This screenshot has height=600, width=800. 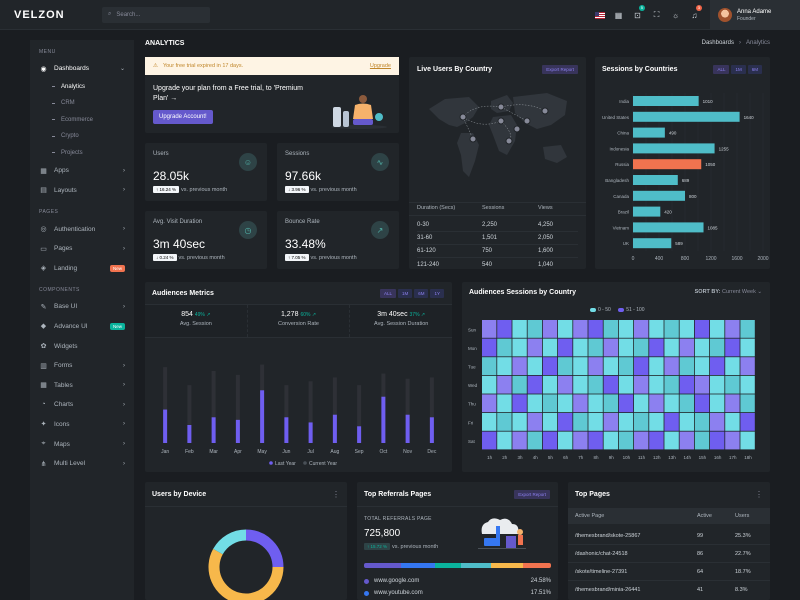 What do you see at coordinates (82, 444) in the screenshot?
I see `sidebar-item-maps: ⌖ Maps ›` at bounding box center [82, 444].